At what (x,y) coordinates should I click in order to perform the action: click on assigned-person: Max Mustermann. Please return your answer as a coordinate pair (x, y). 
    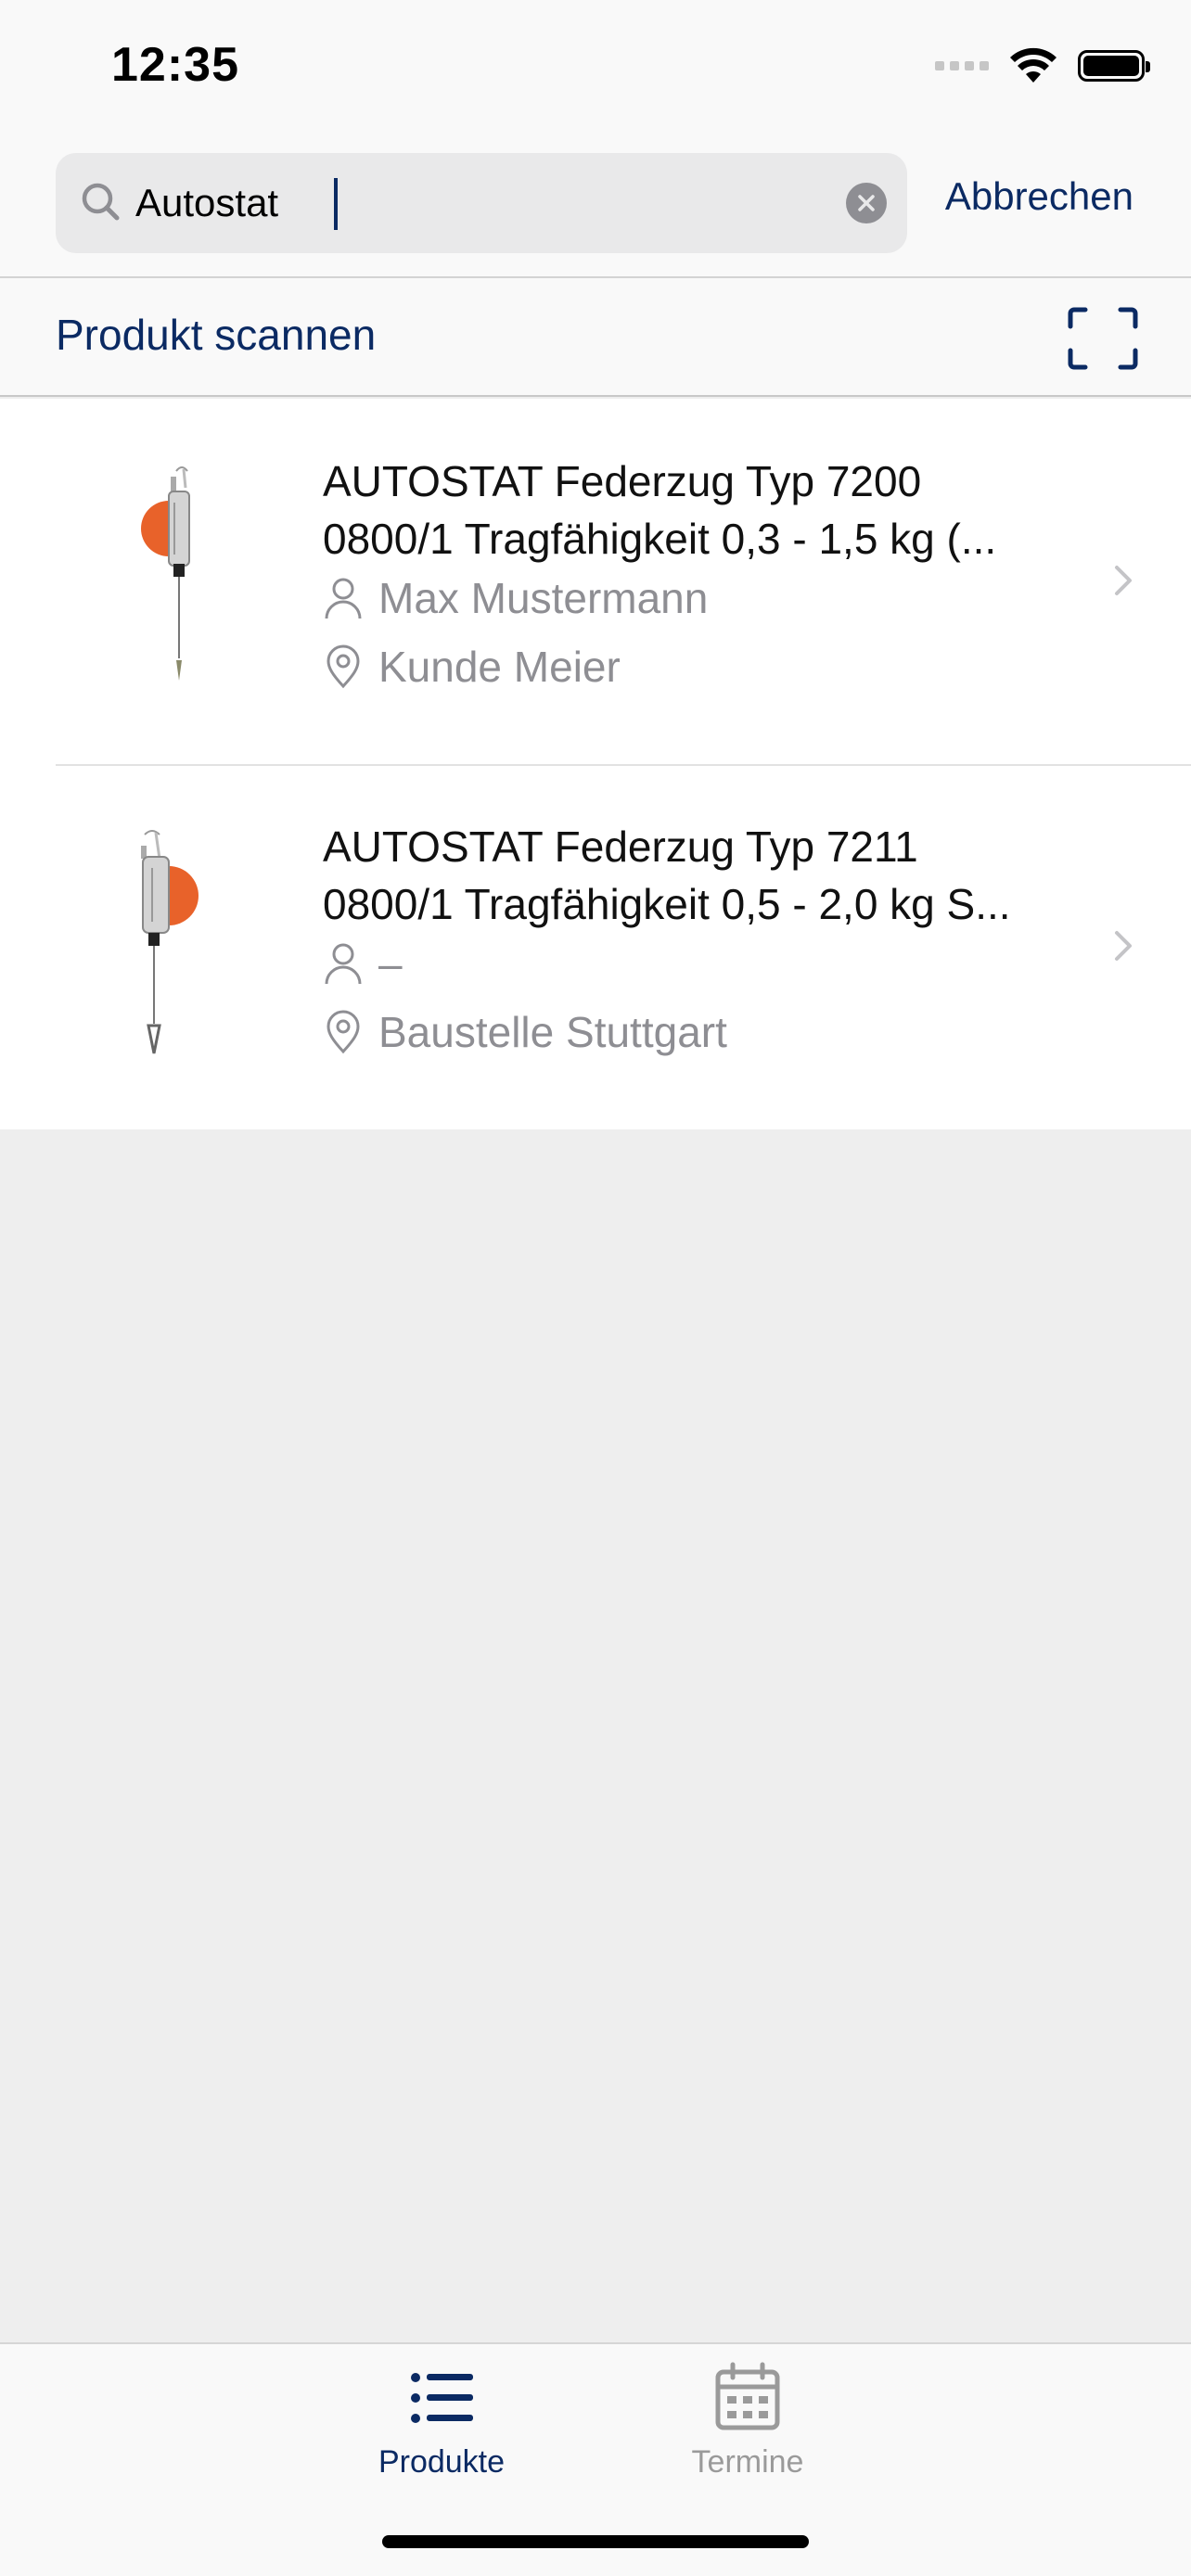
    Looking at the image, I should click on (515, 598).